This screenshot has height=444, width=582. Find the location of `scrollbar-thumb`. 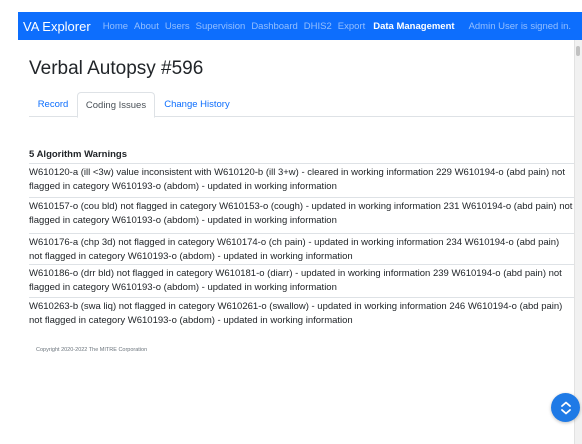

scrollbar-thumb is located at coordinates (578, 51).